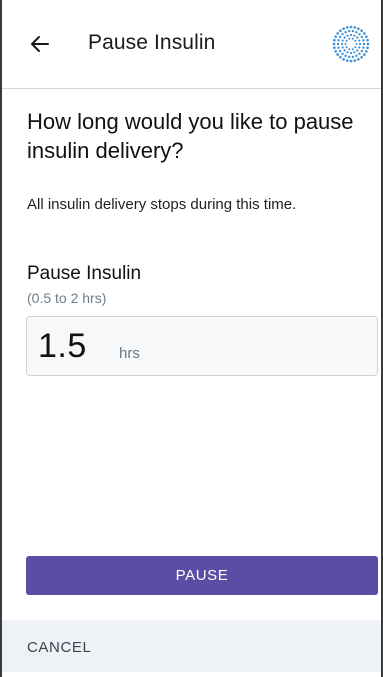  I want to click on app-header: Pause Insulin, so click(191, 44).